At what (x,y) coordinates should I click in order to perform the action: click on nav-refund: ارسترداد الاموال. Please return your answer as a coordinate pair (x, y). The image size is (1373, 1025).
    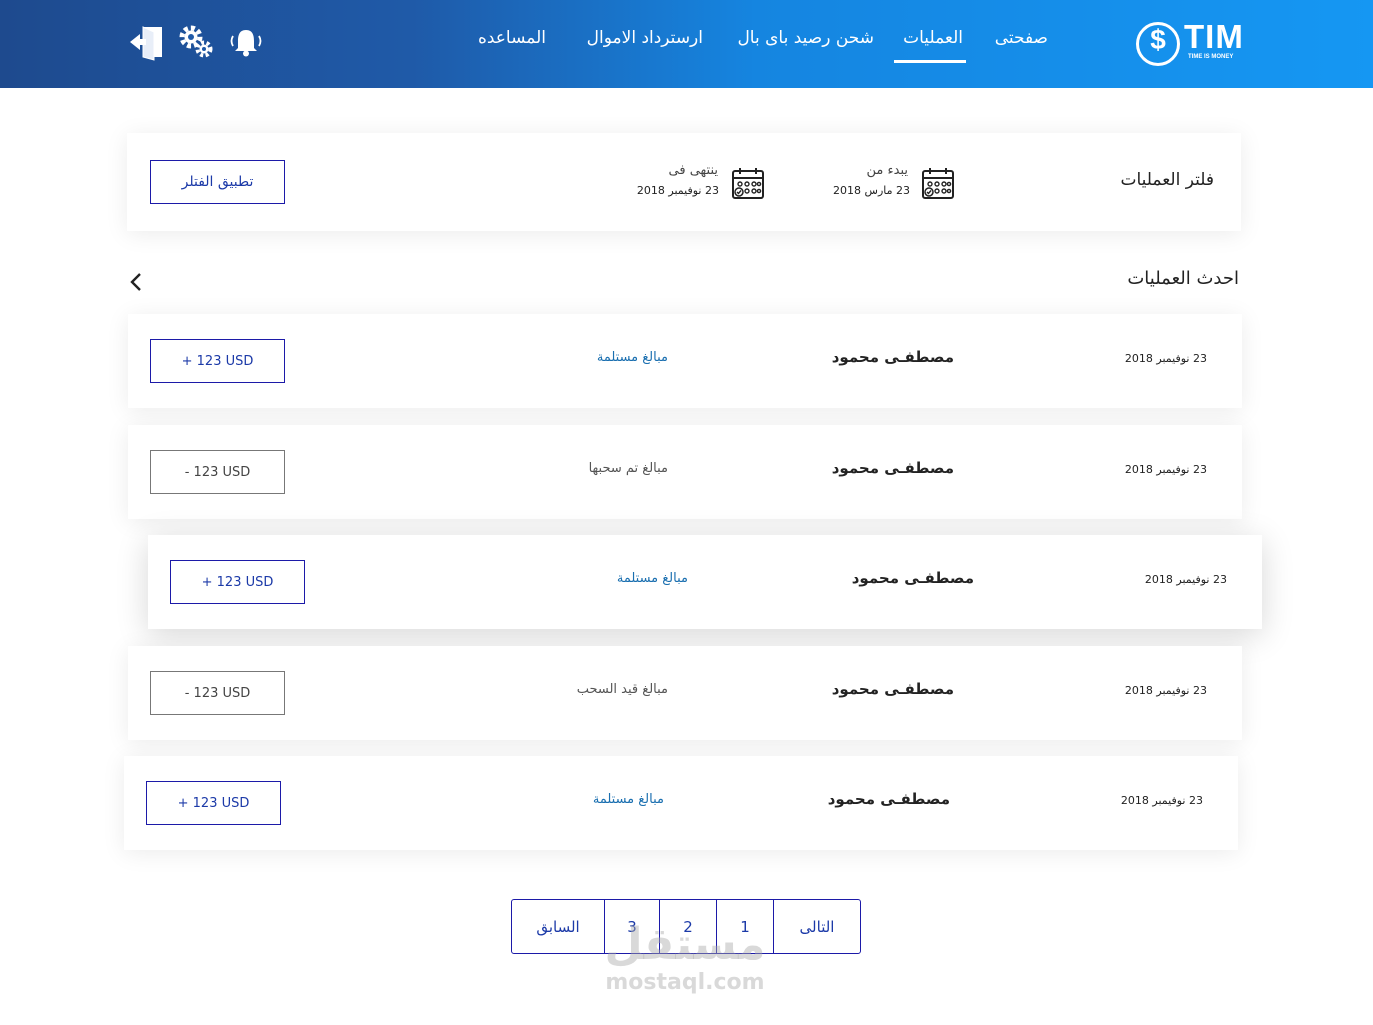
    Looking at the image, I should click on (645, 38).